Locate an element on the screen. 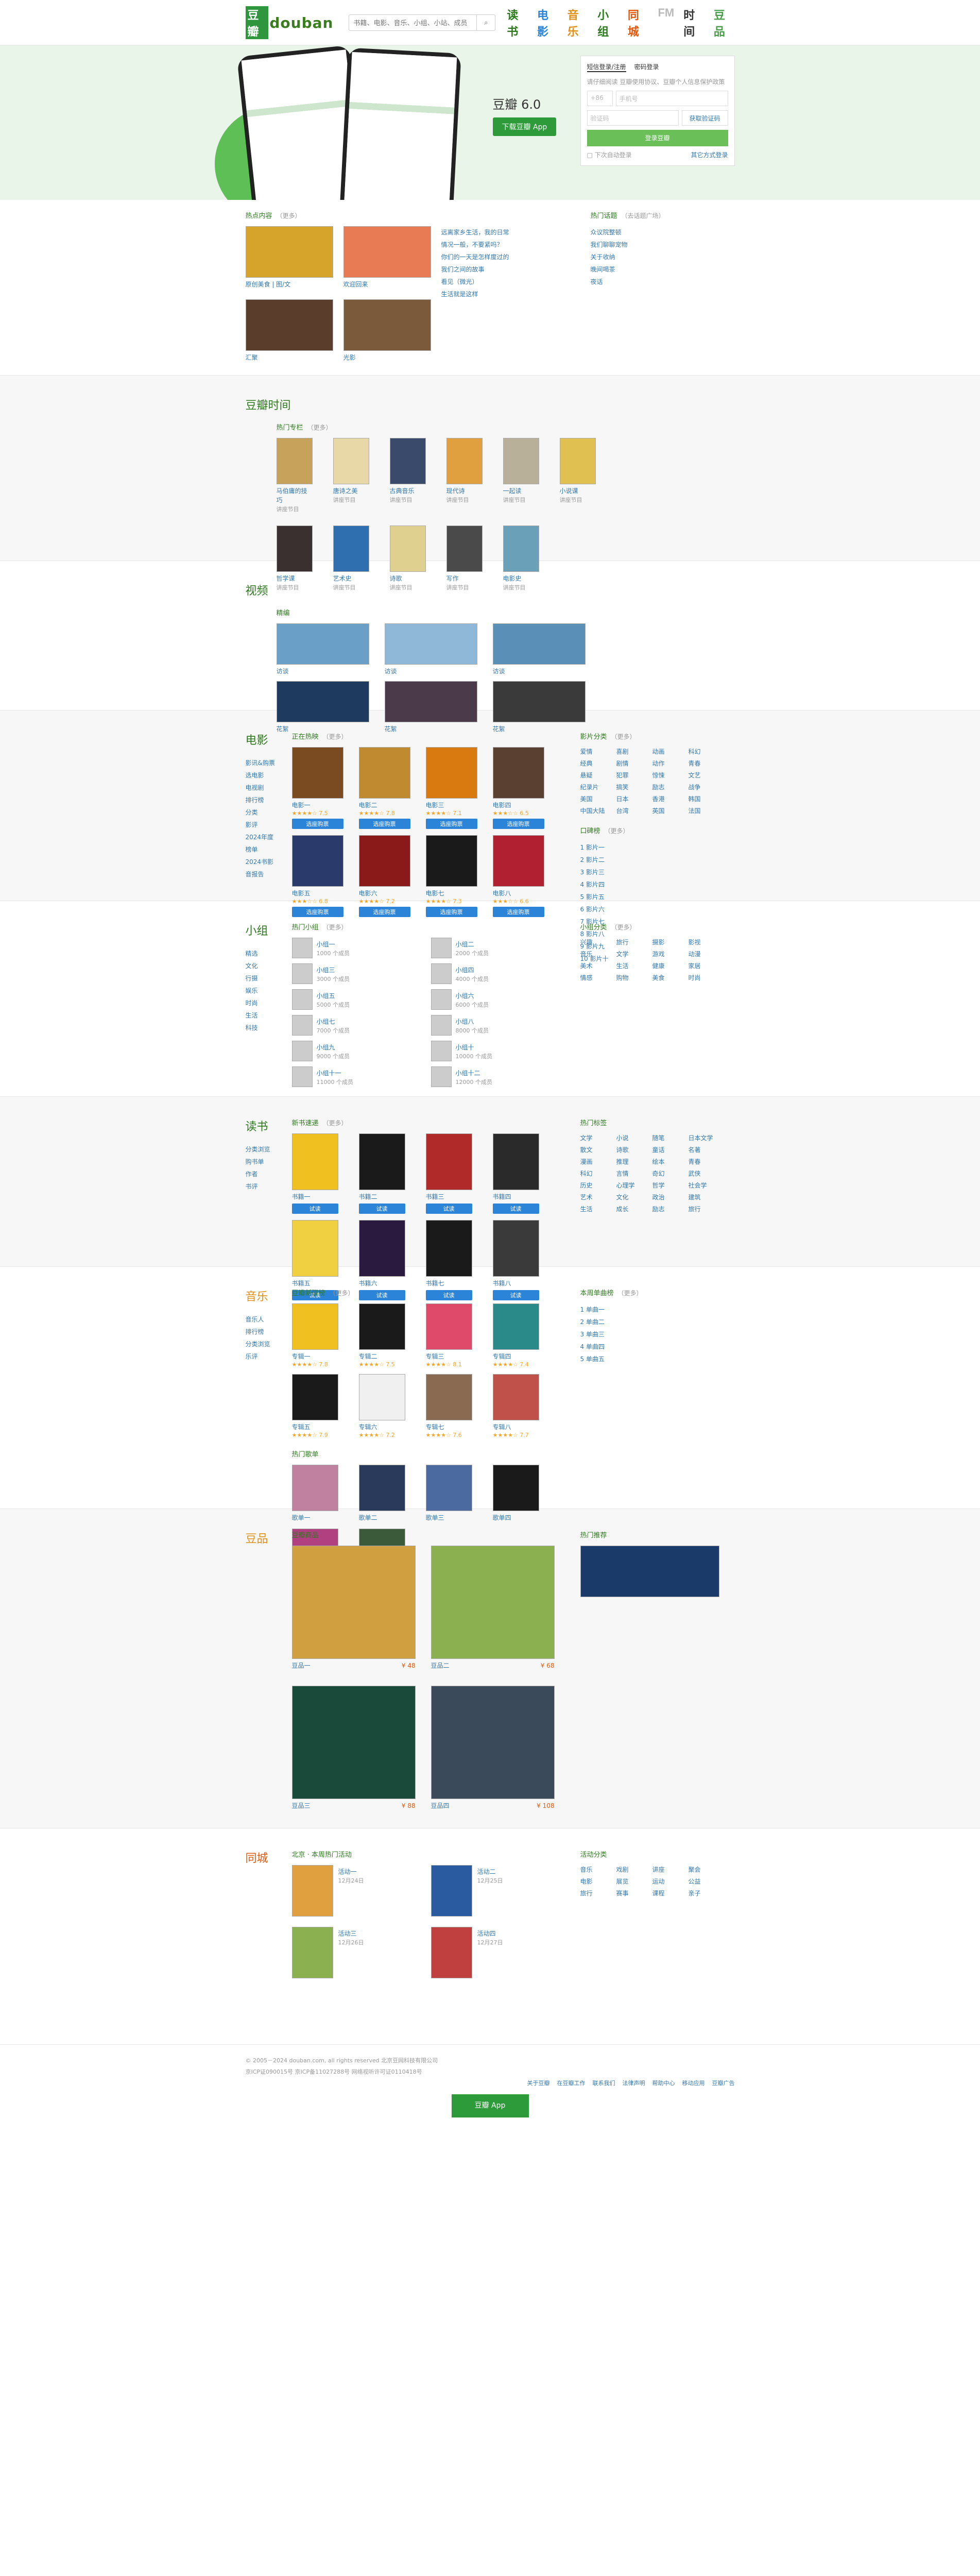 The width and height of the screenshot is (980, 2576). book-tag: 励志 is located at coordinates (667, 1209).